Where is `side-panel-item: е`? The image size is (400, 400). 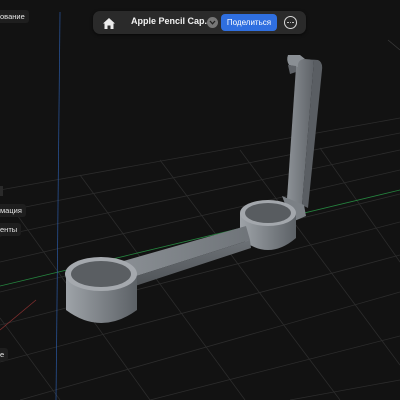 side-panel-item: е is located at coordinates (4, 354).